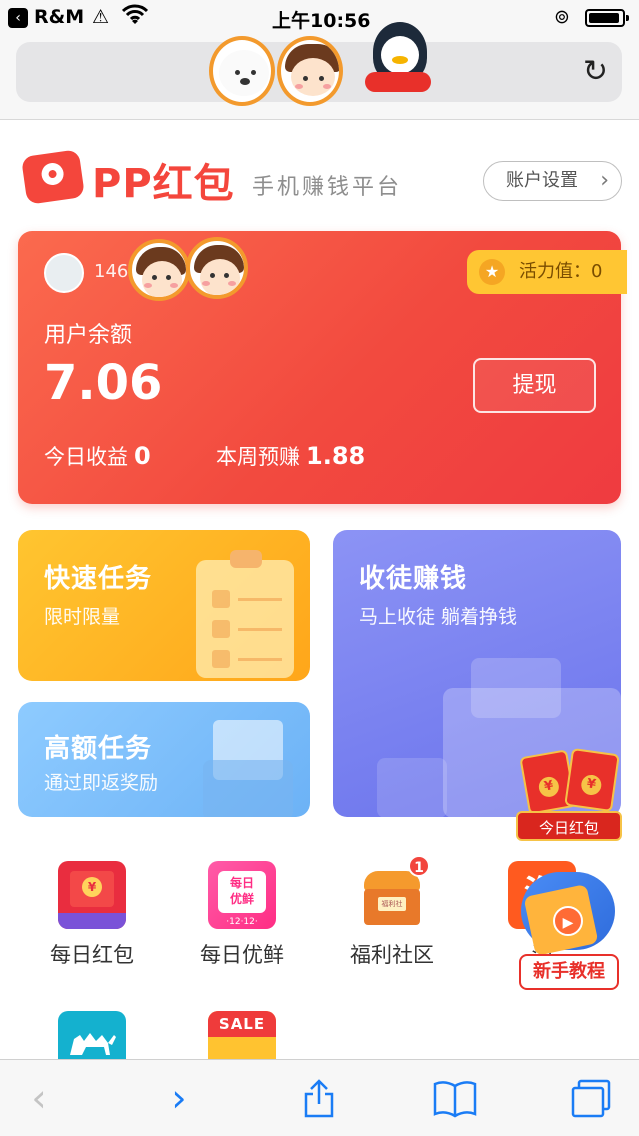  I want to click on grid-item-welfare: 福利社 1 福利社区, so click(392, 912).